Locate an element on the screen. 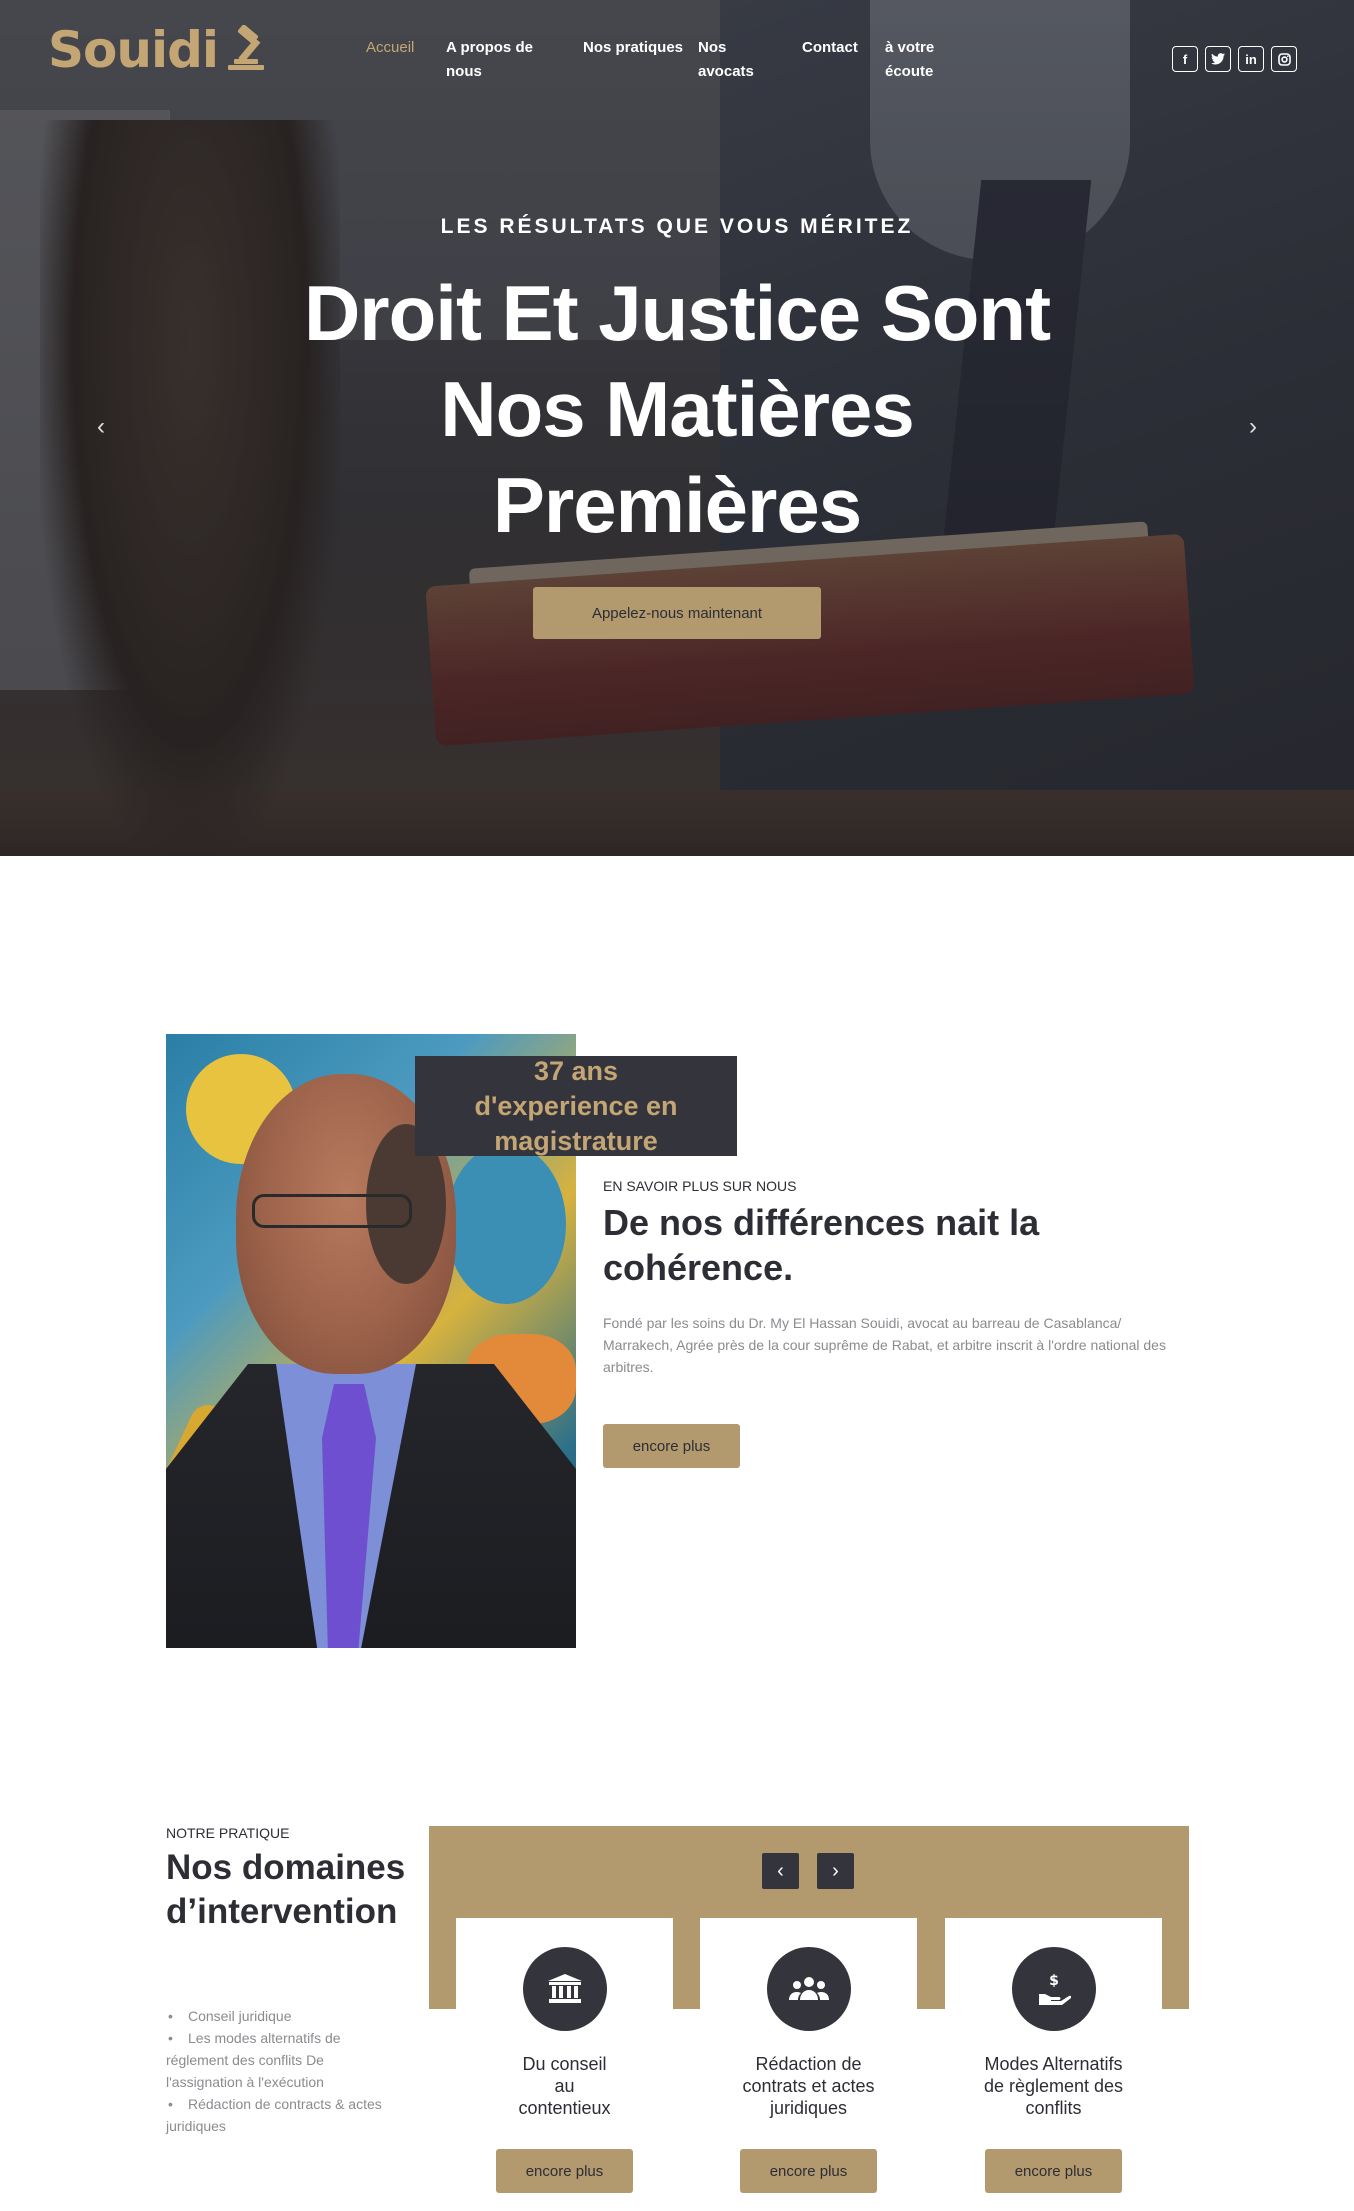 The width and height of the screenshot is (1354, 2211). practice-card: Du conseil au contentieux encore plus is located at coordinates (564, 2064).